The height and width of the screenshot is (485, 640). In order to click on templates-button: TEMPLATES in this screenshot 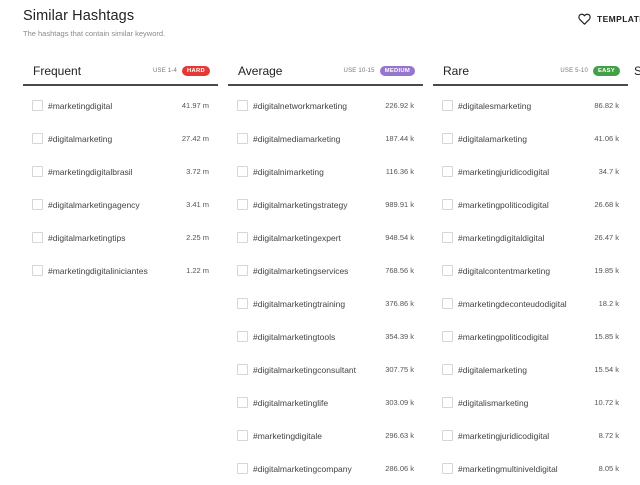, I will do `click(609, 19)`.